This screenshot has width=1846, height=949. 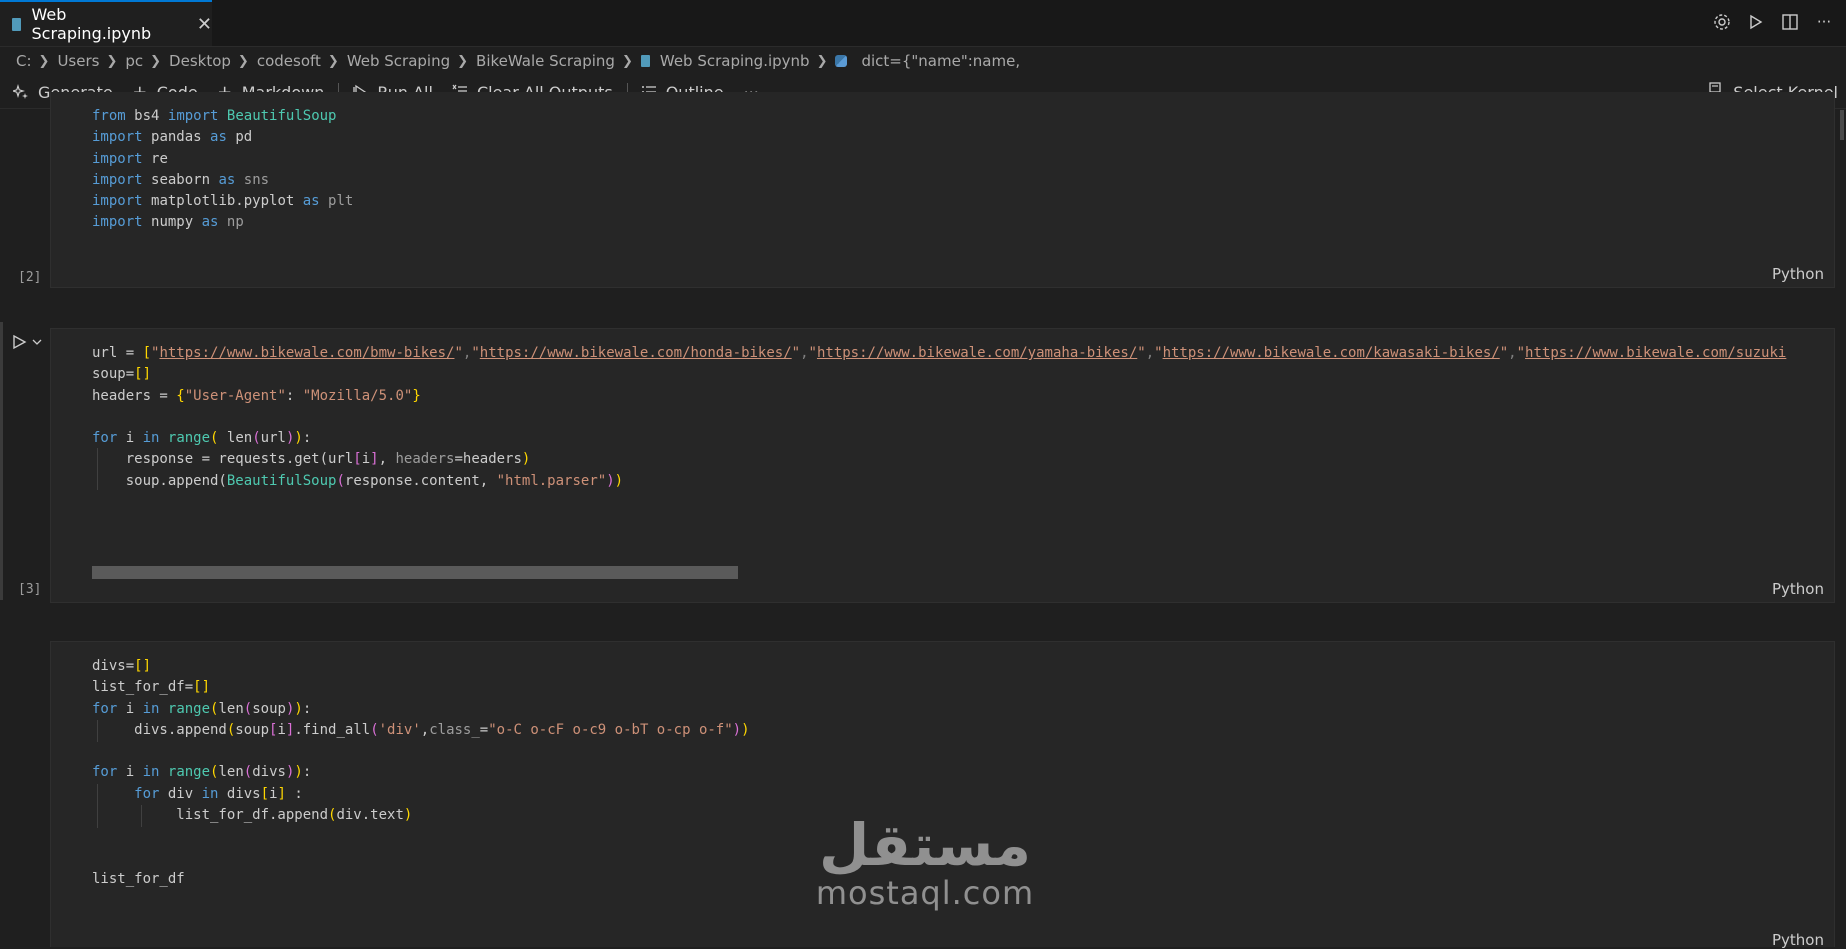 I want to click on watermark-logo: مستقل mostaql.com, so click(x=925, y=863).